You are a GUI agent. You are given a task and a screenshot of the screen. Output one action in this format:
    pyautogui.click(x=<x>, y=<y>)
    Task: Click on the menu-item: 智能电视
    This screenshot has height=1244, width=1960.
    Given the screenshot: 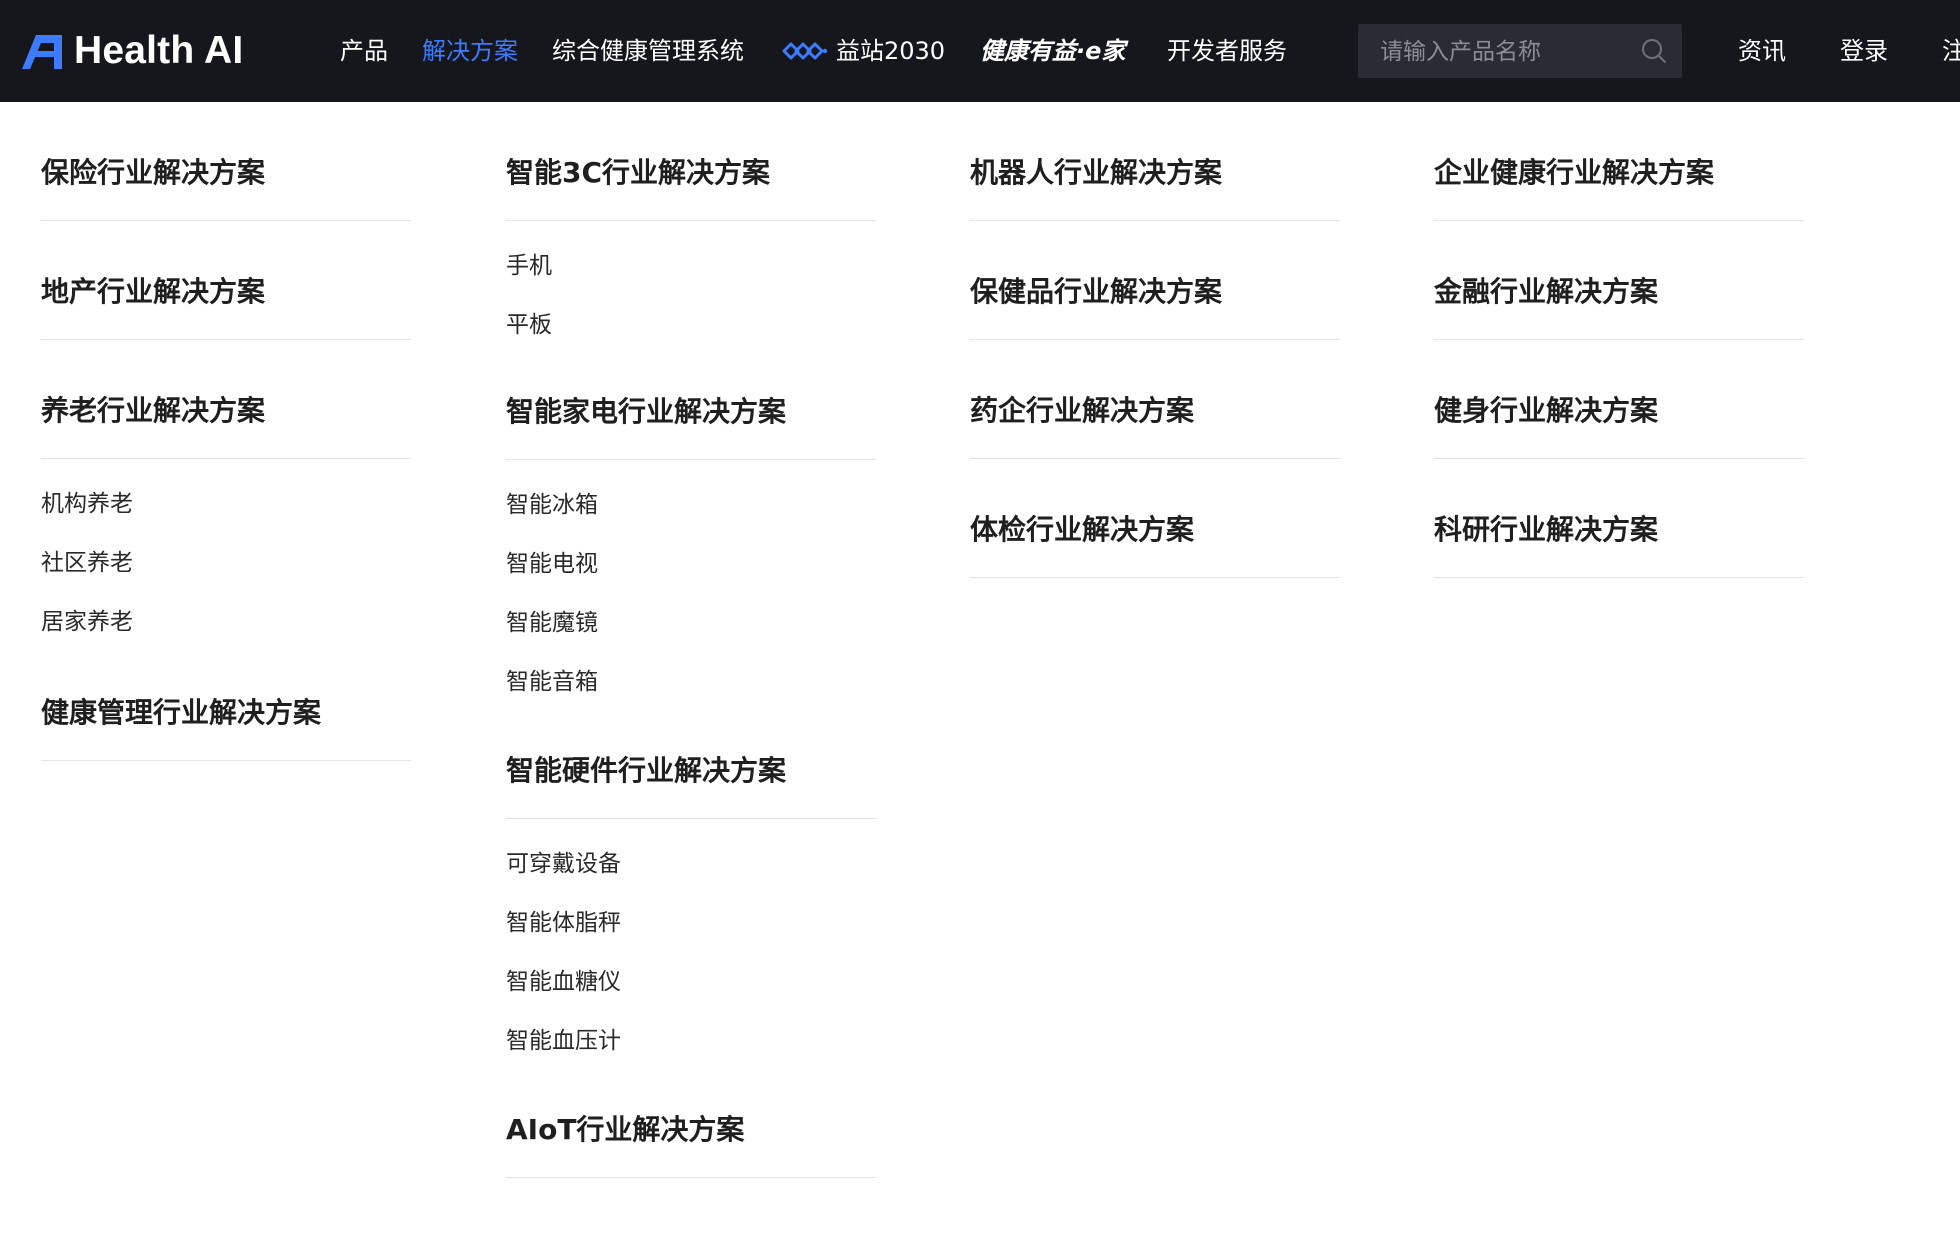 What is the action you would take?
    pyautogui.click(x=691, y=564)
    